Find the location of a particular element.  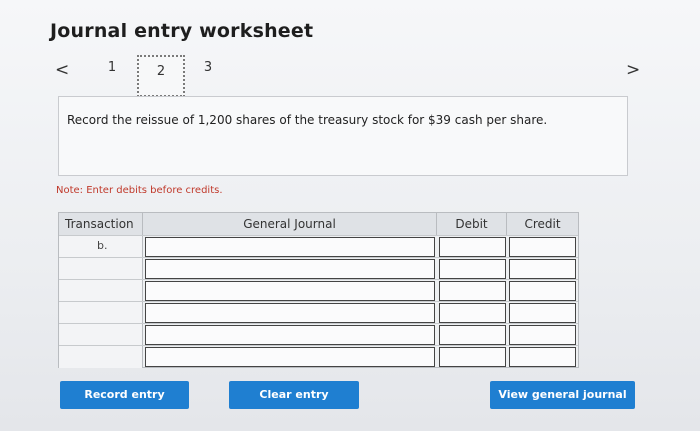

header-credit: Credit is located at coordinates (542, 224).